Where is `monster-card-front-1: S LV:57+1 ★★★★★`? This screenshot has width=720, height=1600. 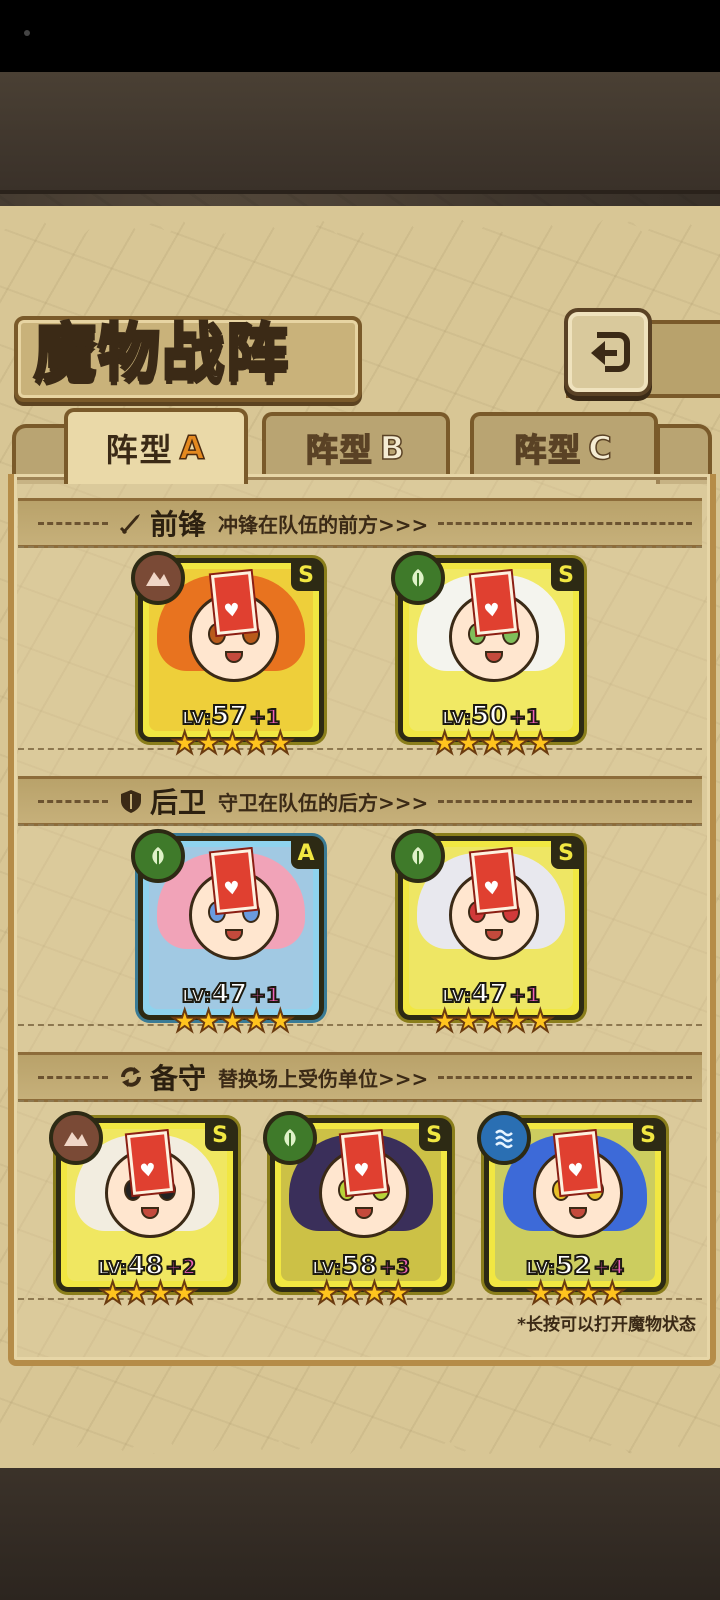 monster-card-front-1: S LV:57+1 ★★★★★ is located at coordinates (227, 656).